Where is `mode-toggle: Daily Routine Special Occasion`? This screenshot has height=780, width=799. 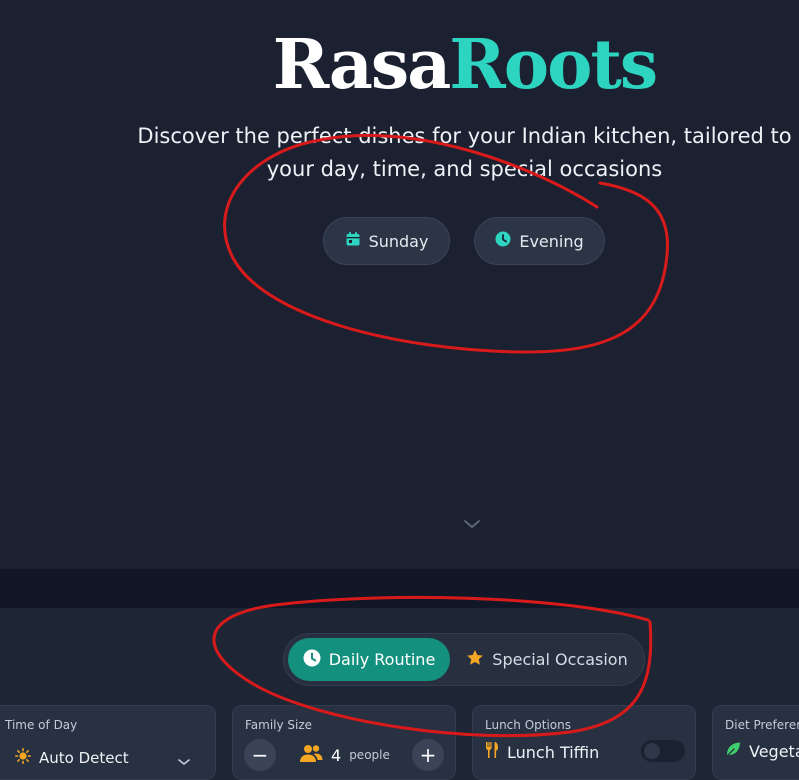 mode-toggle: Daily Routine Special Occasion is located at coordinates (464, 659).